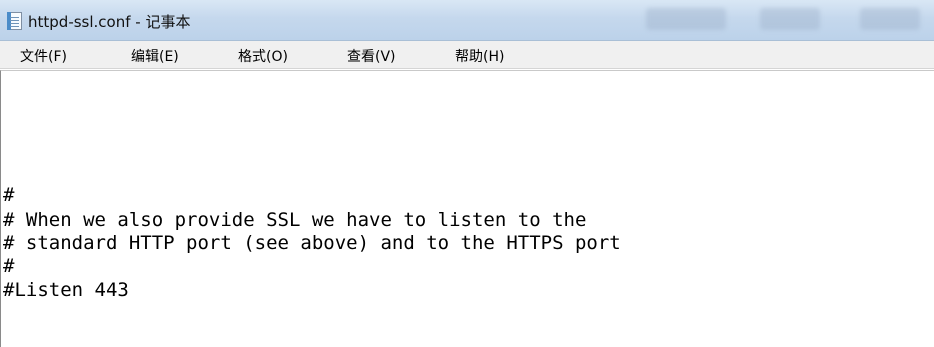 This screenshot has height=347, width=934. Describe the element at coordinates (467, 20) in the screenshot. I see `title-bar: httpd-ssl.conf - 记事本` at that location.